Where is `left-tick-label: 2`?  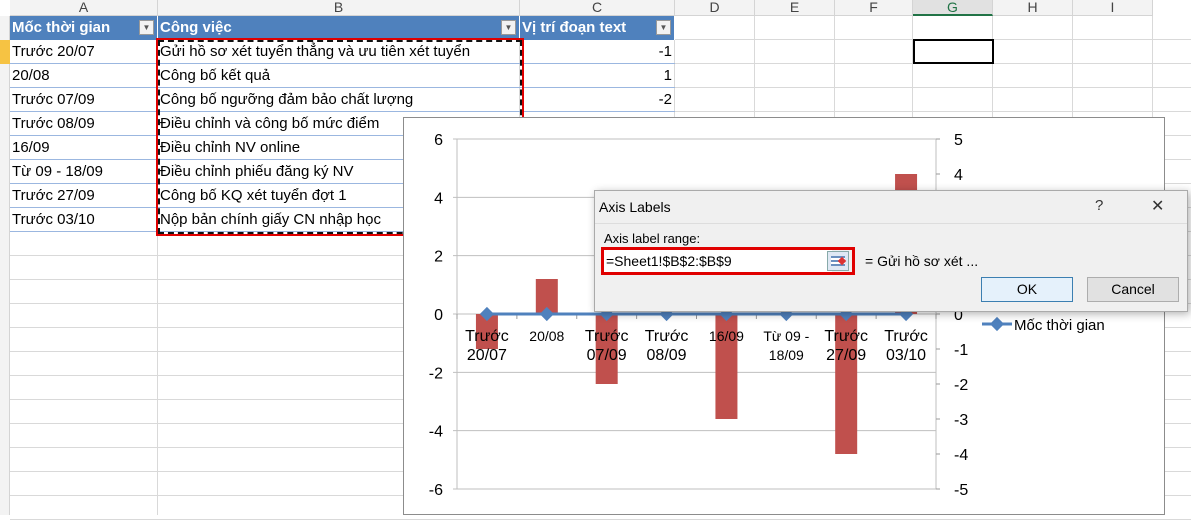 left-tick-label: 2 is located at coordinates (438, 257).